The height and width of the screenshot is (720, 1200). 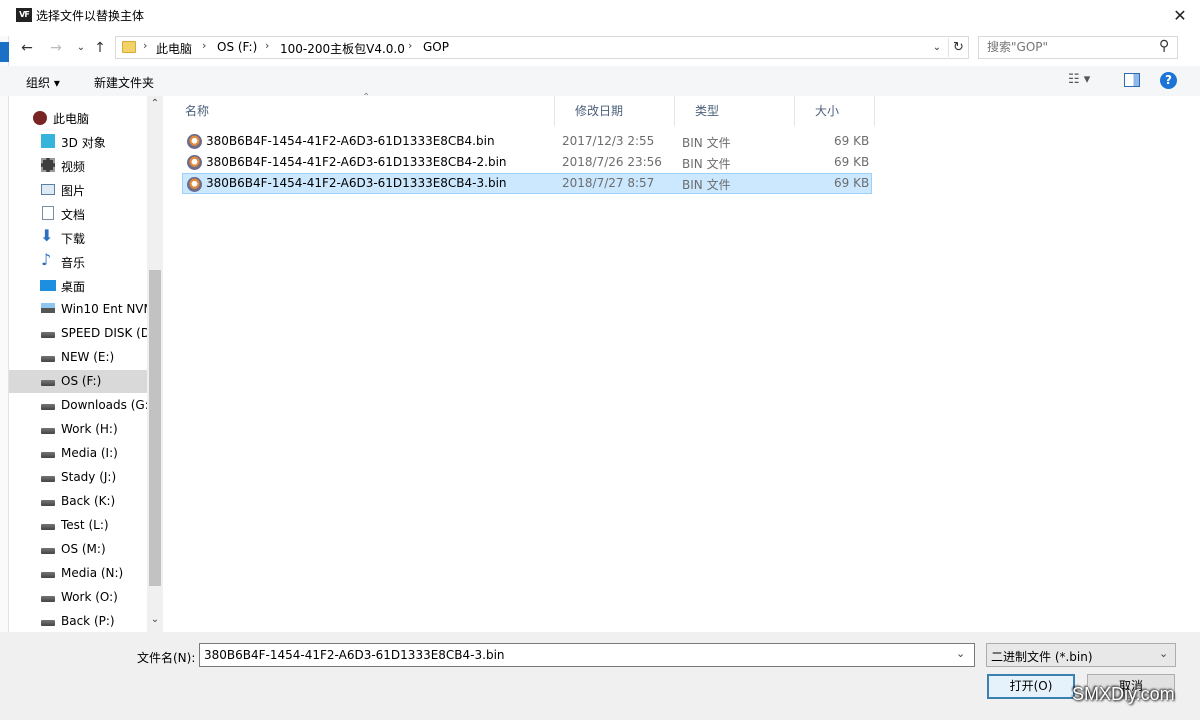 I want to click on nav-item-label: 文档, so click(x=73, y=215).